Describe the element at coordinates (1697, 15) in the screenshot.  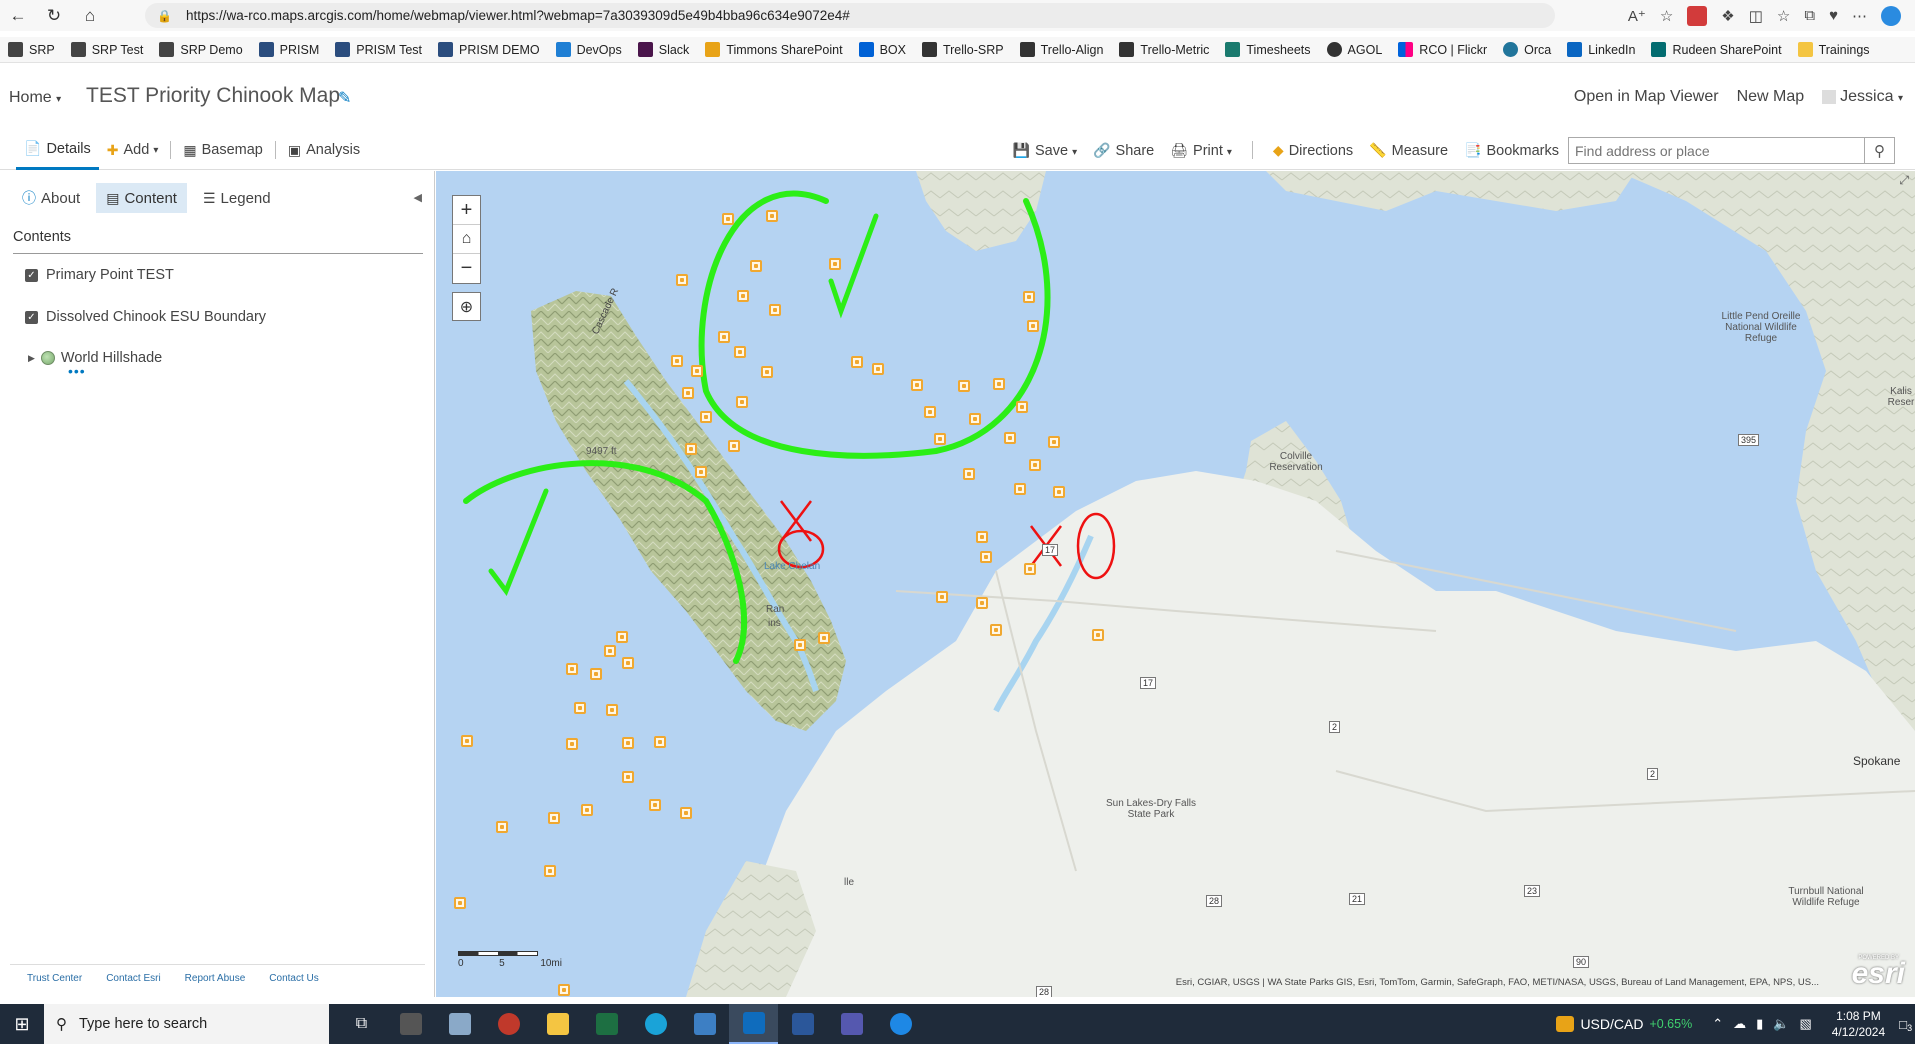
I see `extension-icon` at that location.